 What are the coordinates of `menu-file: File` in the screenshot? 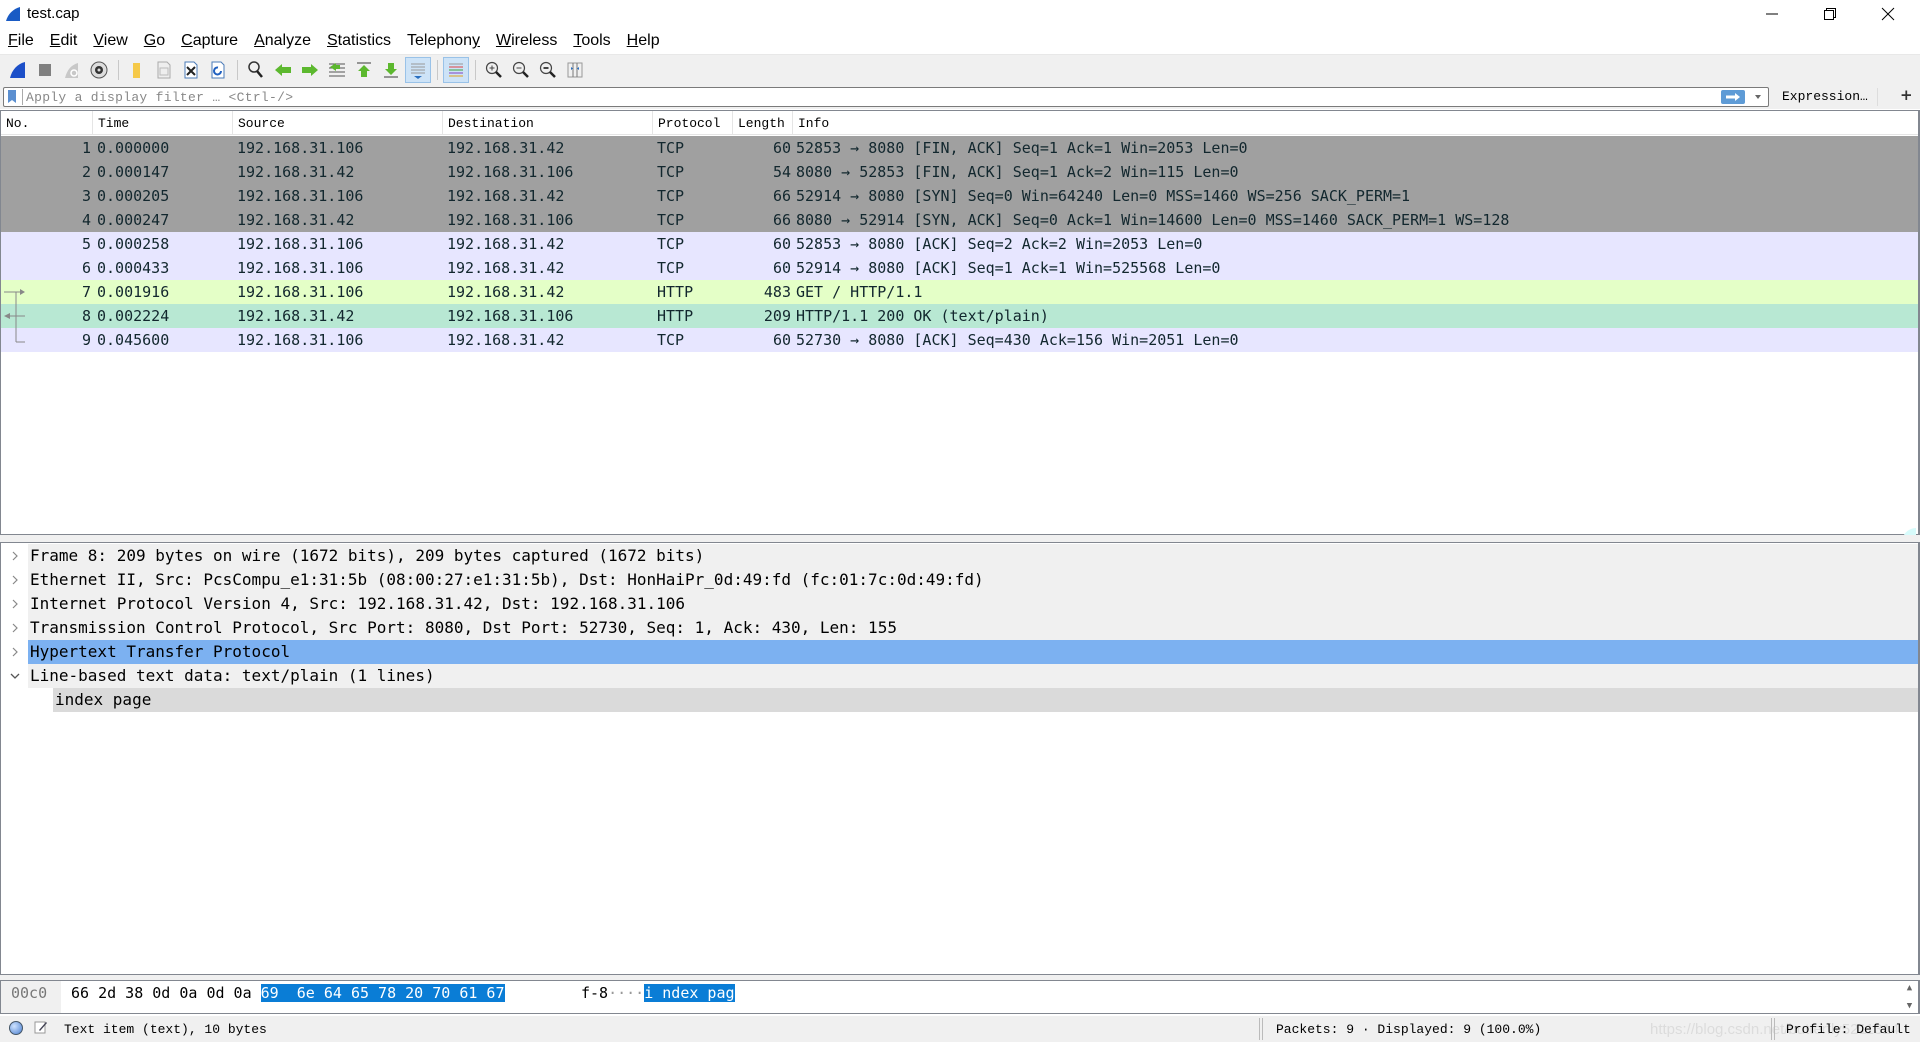 It's located at (21, 42).